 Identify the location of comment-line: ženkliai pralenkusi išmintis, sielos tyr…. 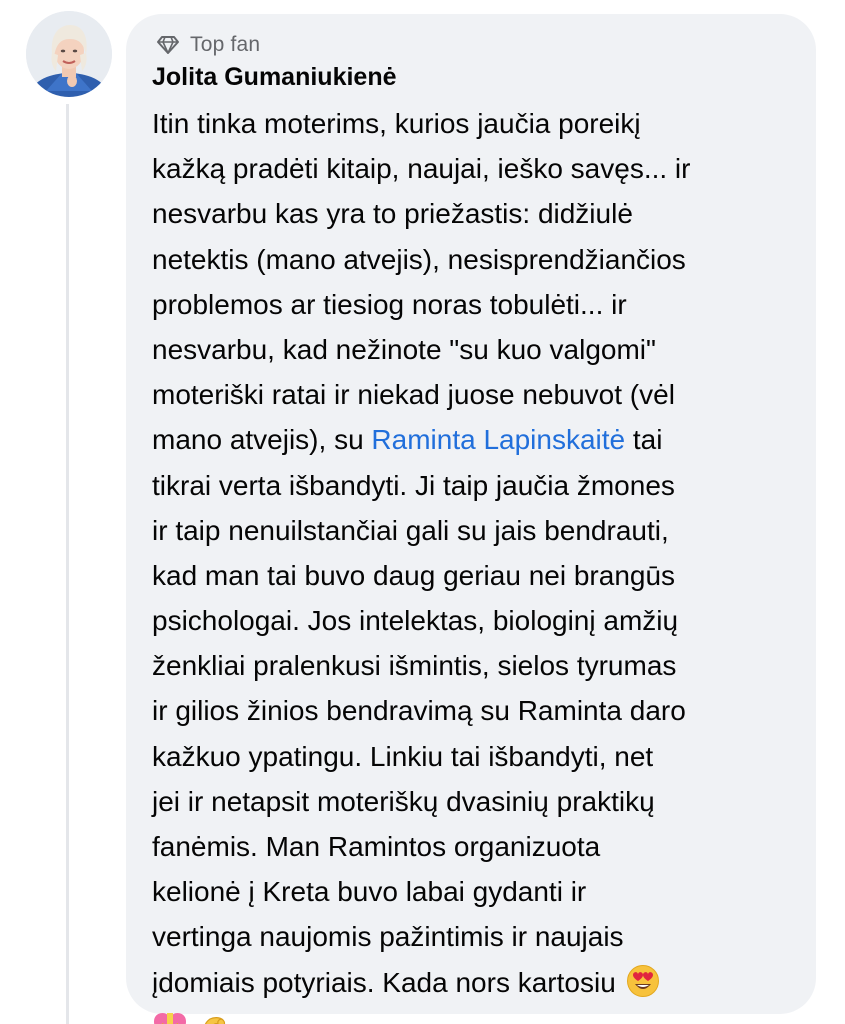
(414, 666).